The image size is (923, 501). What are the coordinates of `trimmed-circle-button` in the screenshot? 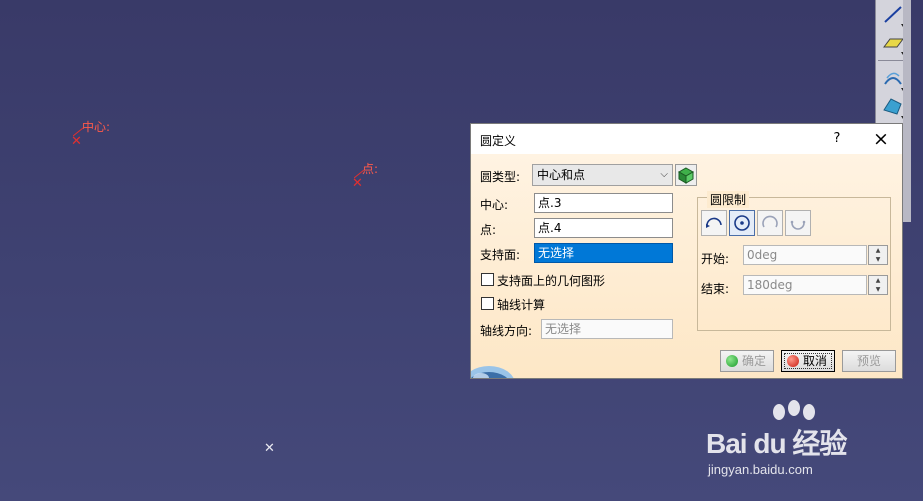 It's located at (770, 223).